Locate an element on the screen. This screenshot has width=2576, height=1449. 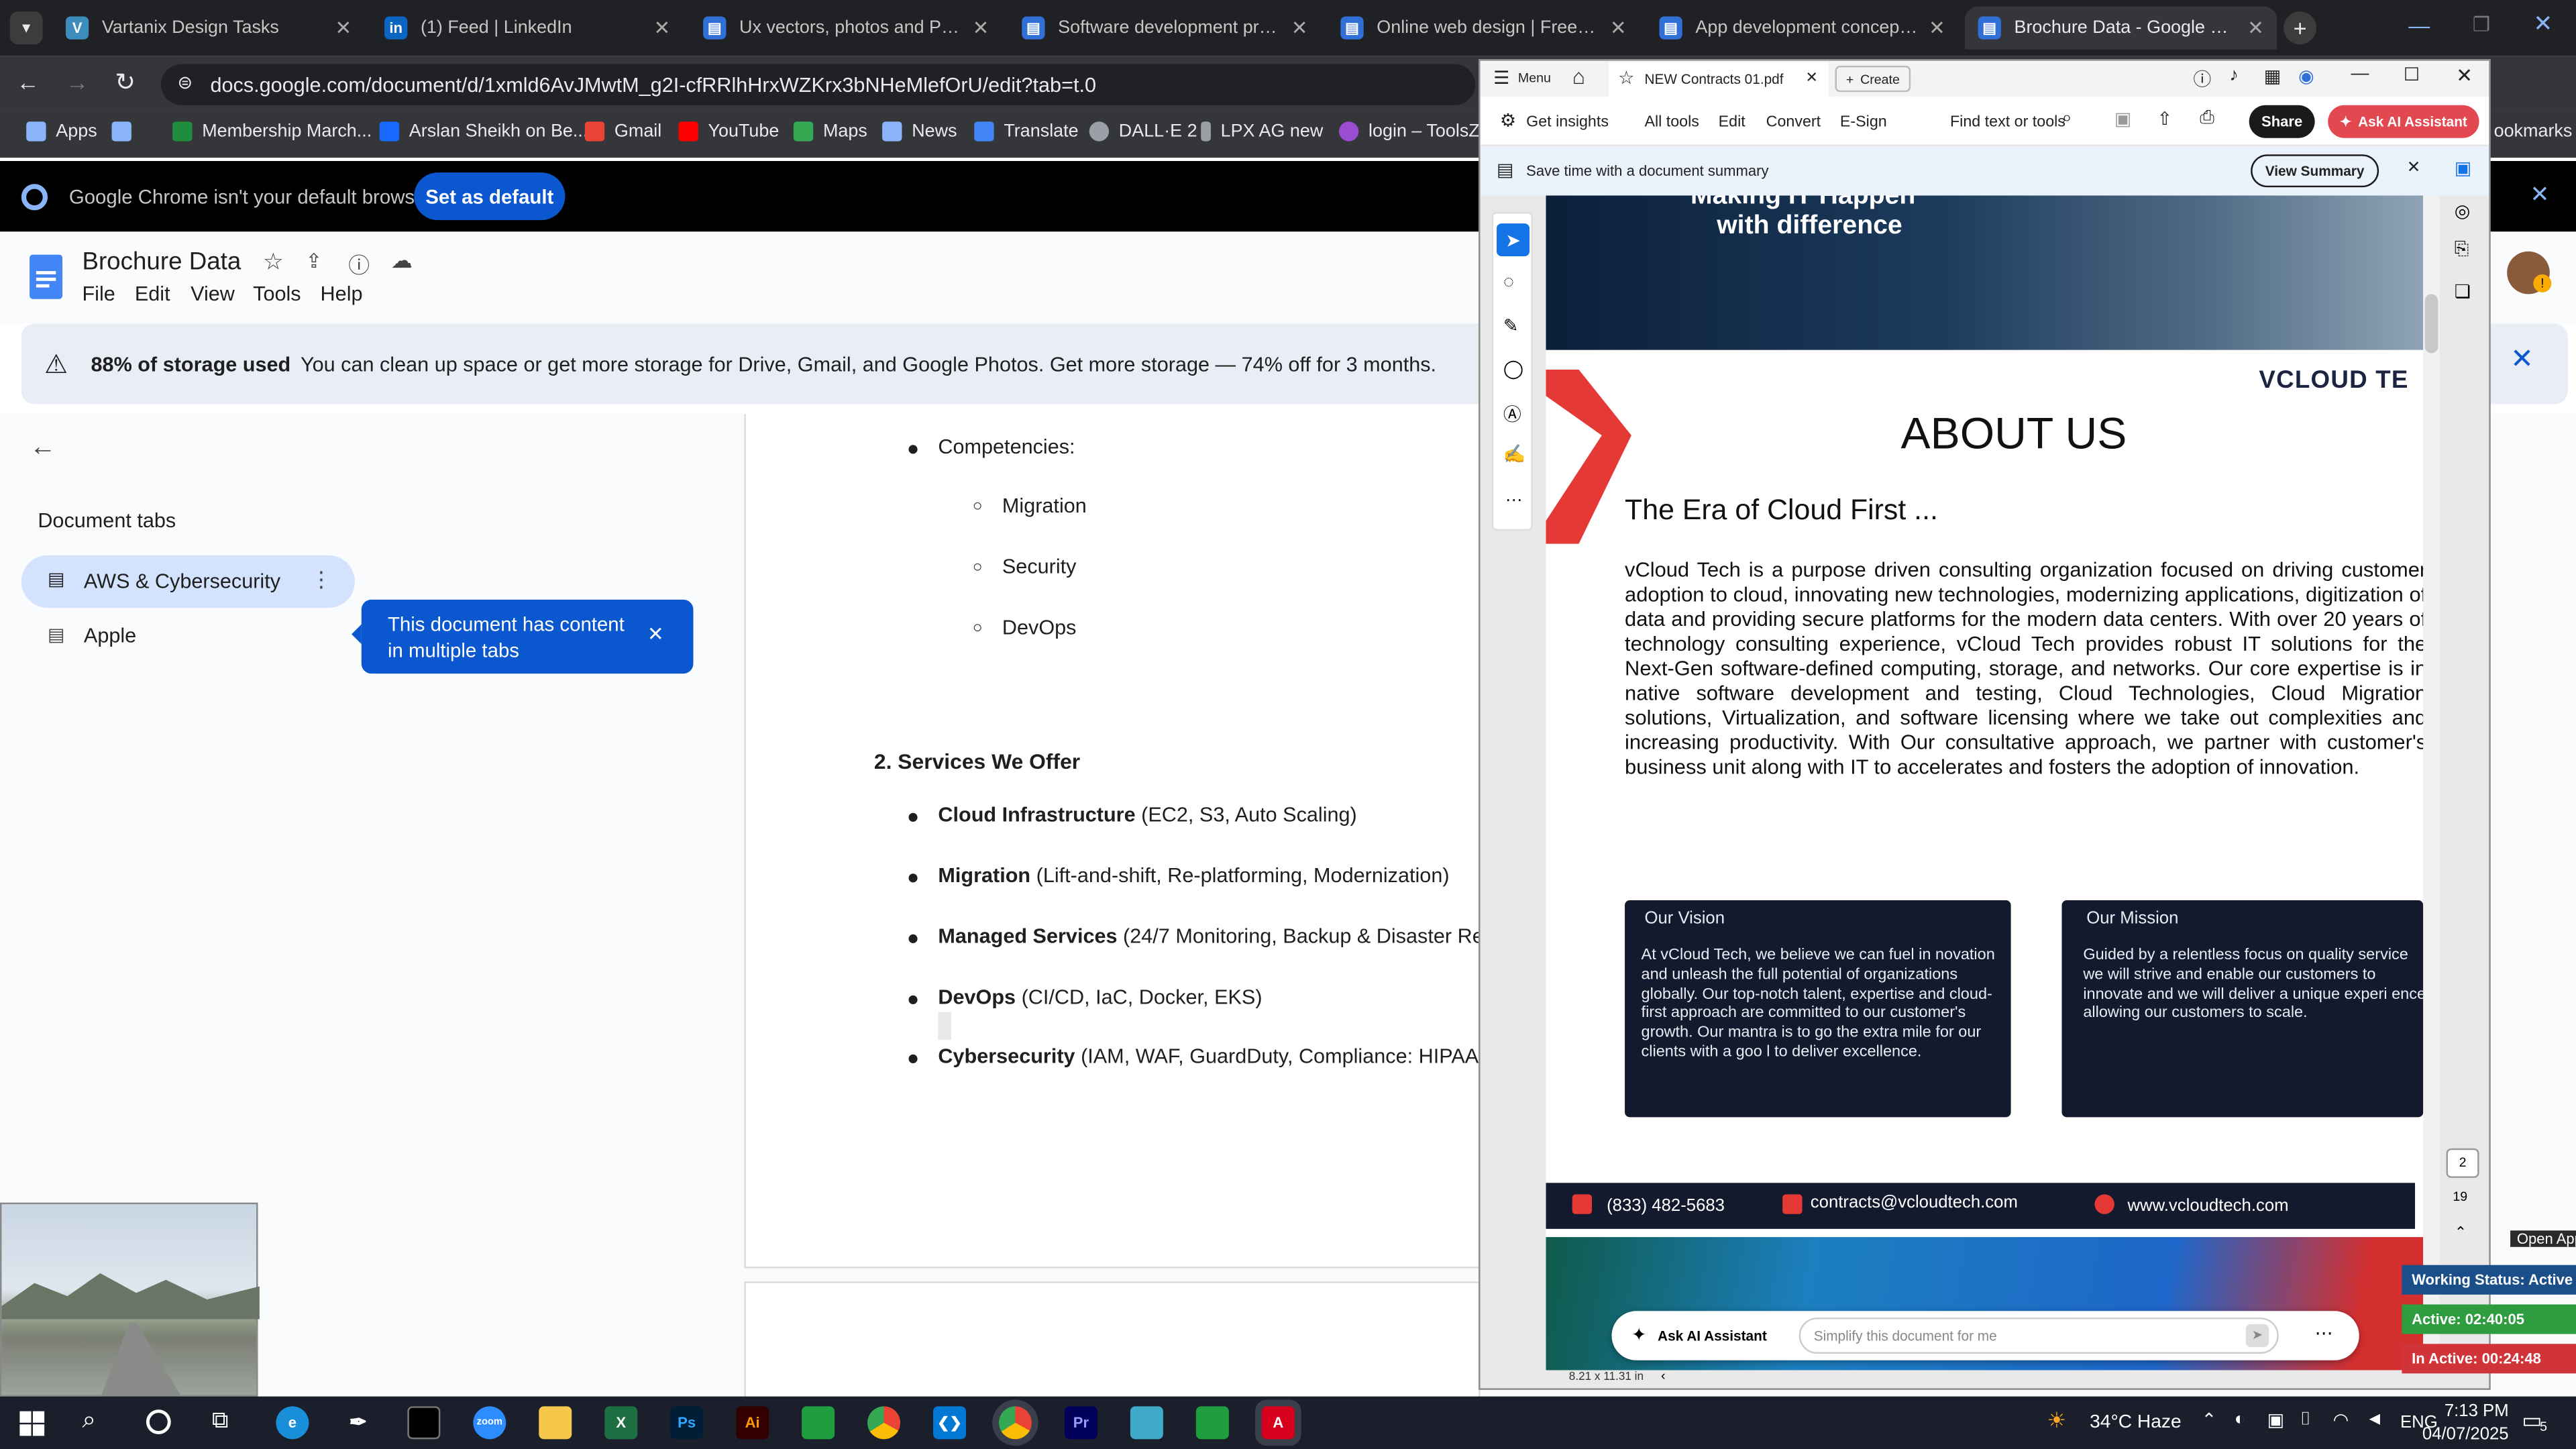
pen-tool-icon: ✎ is located at coordinates (1511, 326).